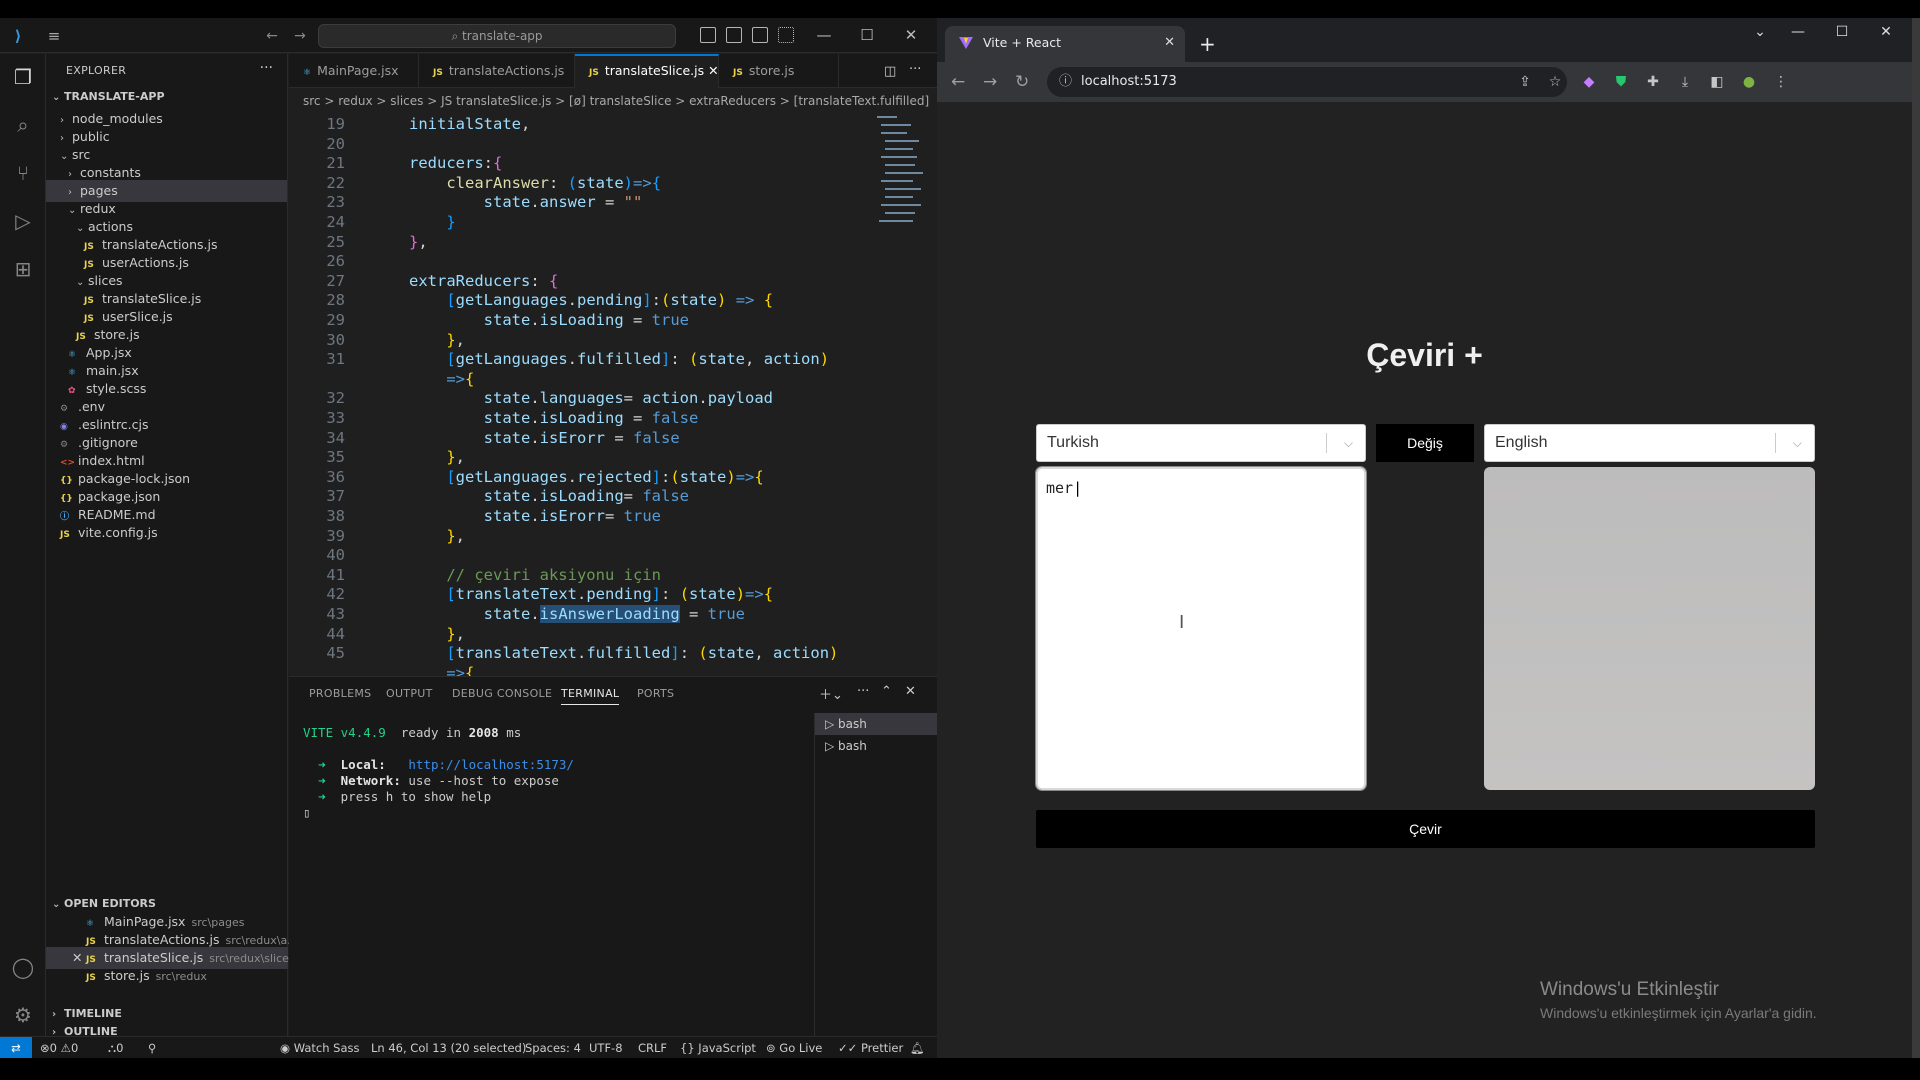  What do you see at coordinates (1685, 82) in the screenshot?
I see `download-icon: ⤓` at bounding box center [1685, 82].